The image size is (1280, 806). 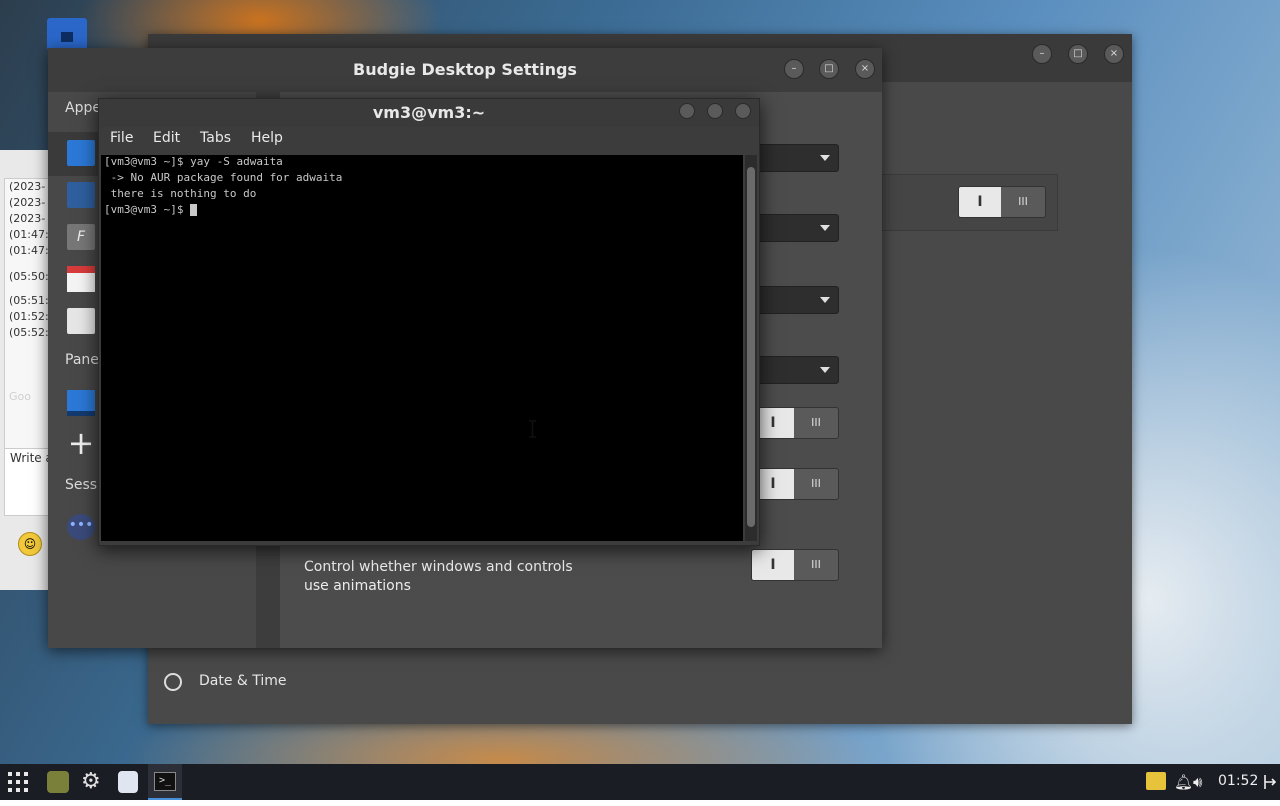 I want to click on text-cursor, so click(x=194, y=210).